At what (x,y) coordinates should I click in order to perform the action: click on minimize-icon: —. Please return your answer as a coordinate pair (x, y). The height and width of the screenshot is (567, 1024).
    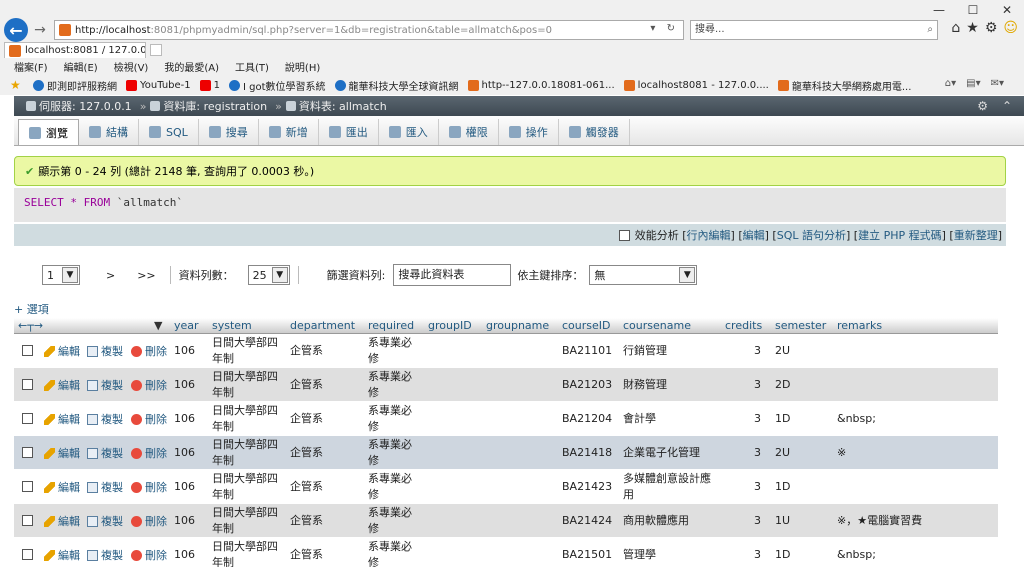
    Looking at the image, I should click on (939, 10).